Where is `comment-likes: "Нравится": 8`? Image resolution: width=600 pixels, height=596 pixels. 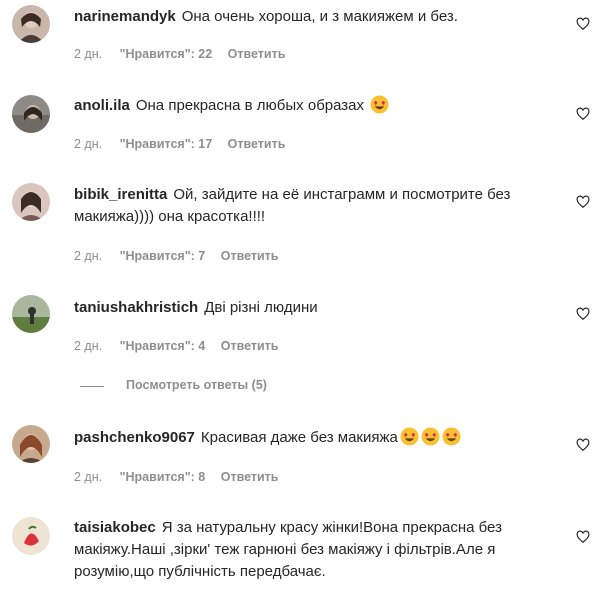 comment-likes: "Нравится": 8 is located at coordinates (163, 477).